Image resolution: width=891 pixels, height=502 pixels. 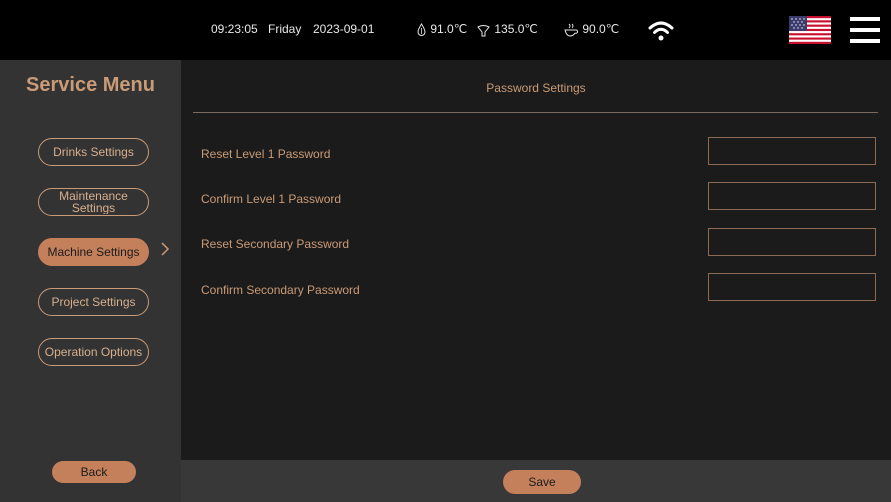 I want to click on back-button-label: Back, so click(x=94, y=472).